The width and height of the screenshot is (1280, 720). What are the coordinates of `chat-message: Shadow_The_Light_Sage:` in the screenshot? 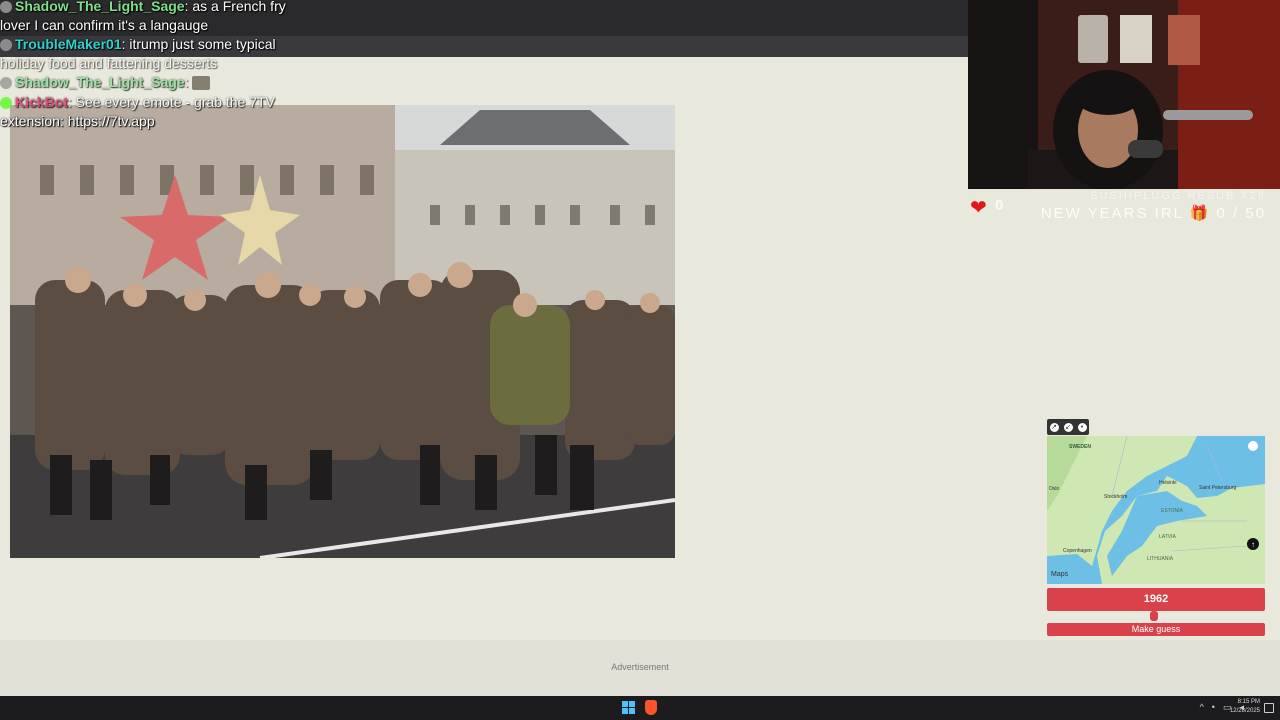 It's located at (105, 82).